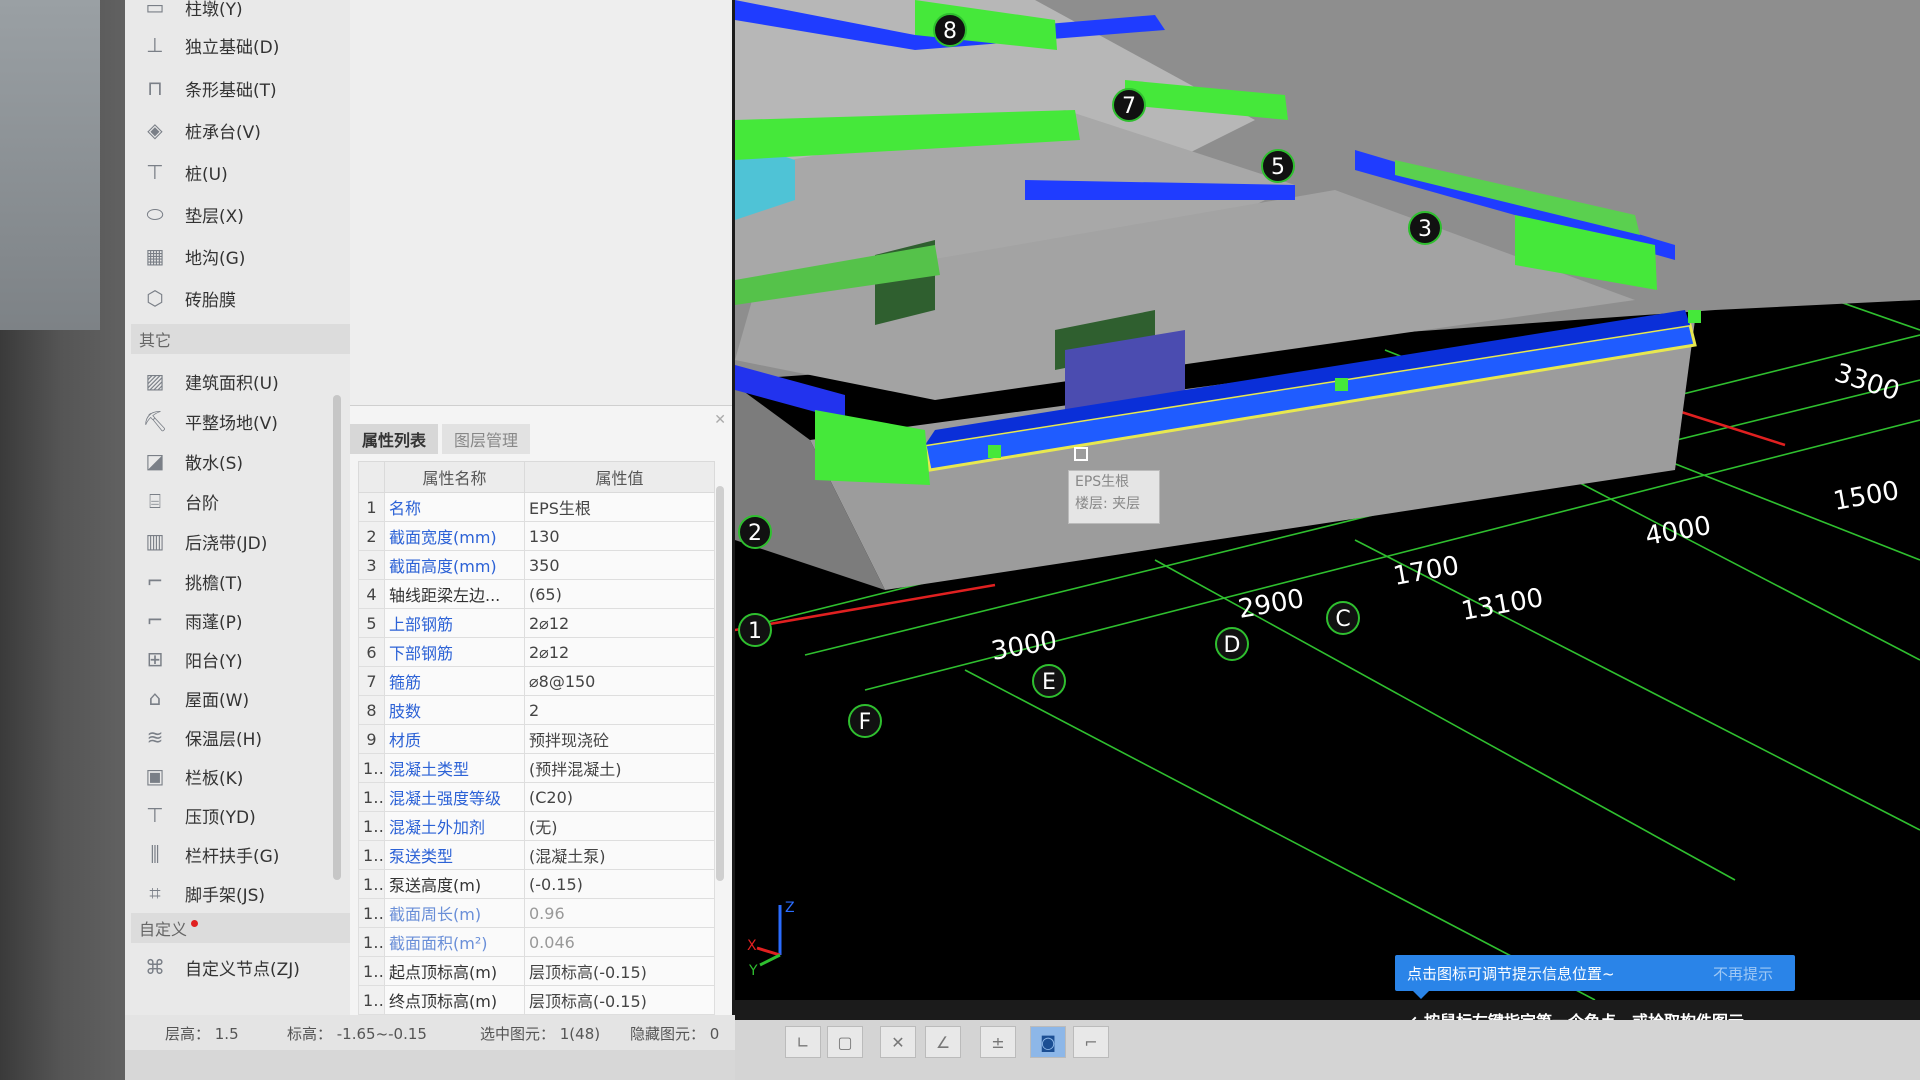  I want to click on property-row: 8 肢数 2, so click(536, 710).